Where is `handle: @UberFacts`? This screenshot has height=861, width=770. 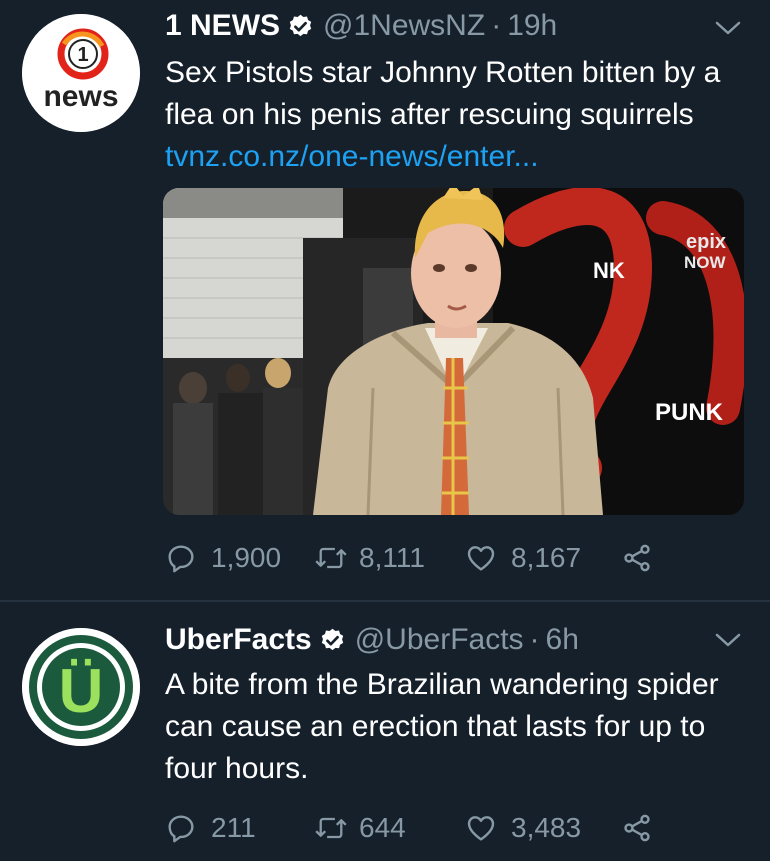
handle: @UberFacts is located at coordinates (439, 640).